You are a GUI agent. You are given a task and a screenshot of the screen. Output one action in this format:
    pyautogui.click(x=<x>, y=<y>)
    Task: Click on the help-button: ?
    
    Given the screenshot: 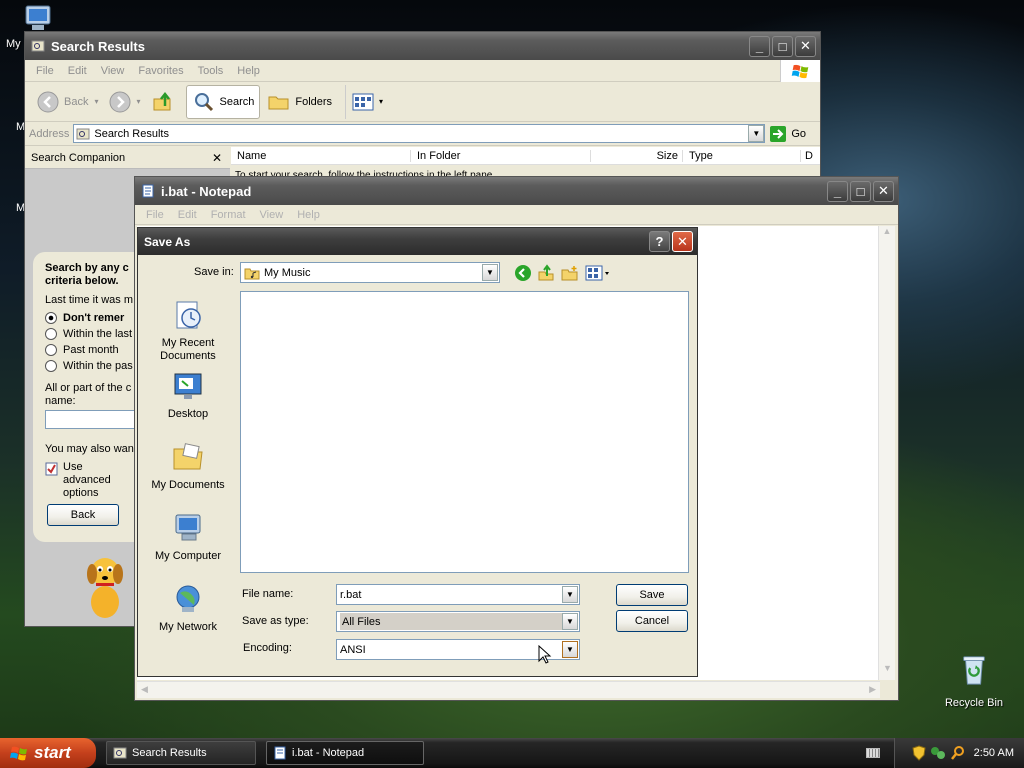 What is the action you would take?
    pyautogui.click(x=659, y=241)
    